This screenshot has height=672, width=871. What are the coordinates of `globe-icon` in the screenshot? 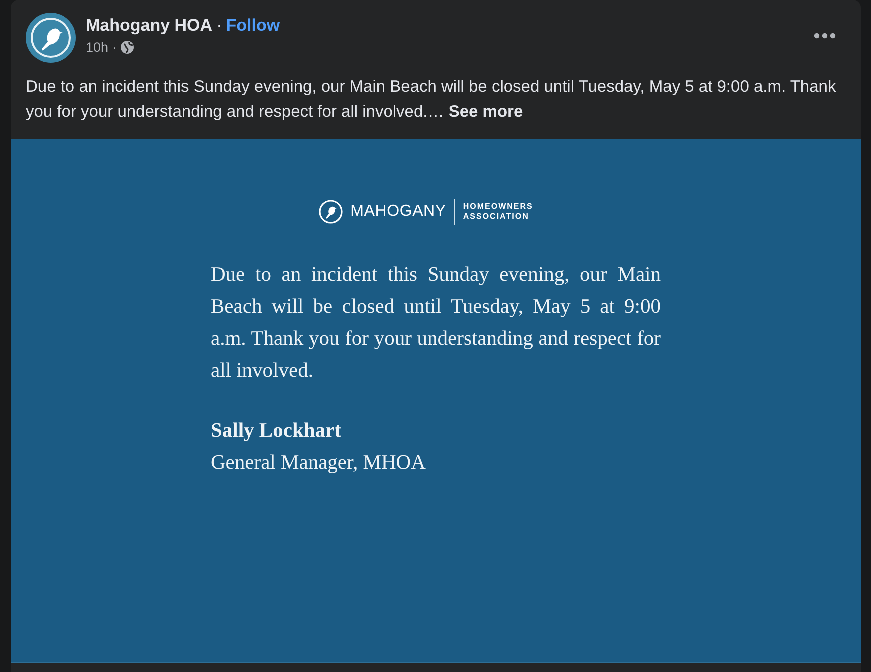 It's located at (127, 47).